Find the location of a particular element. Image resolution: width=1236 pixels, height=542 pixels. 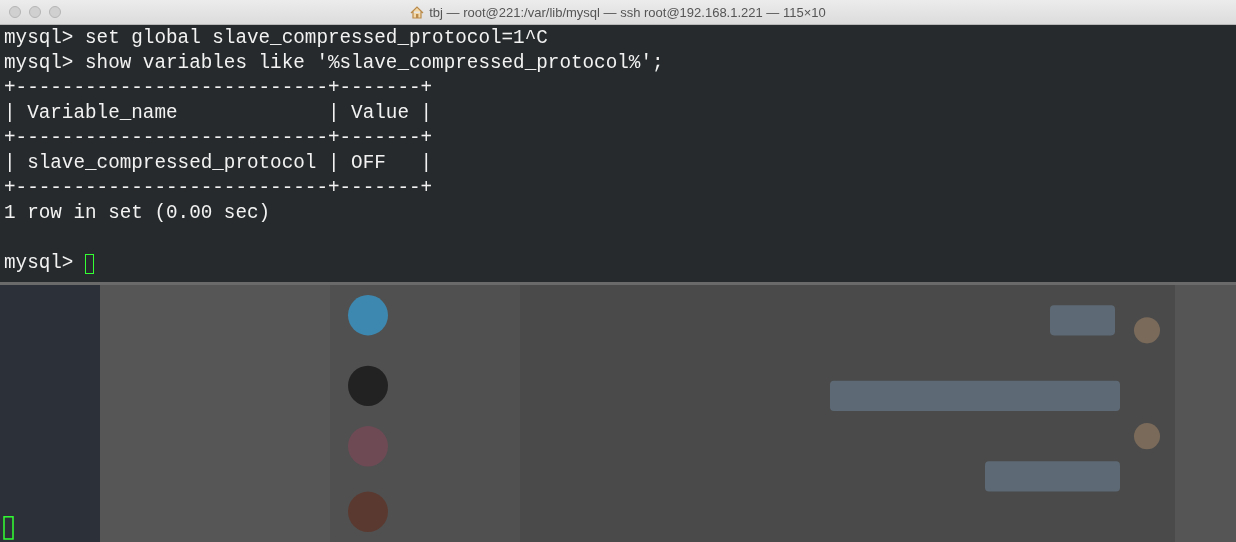

close-button is located at coordinates (15, 12).